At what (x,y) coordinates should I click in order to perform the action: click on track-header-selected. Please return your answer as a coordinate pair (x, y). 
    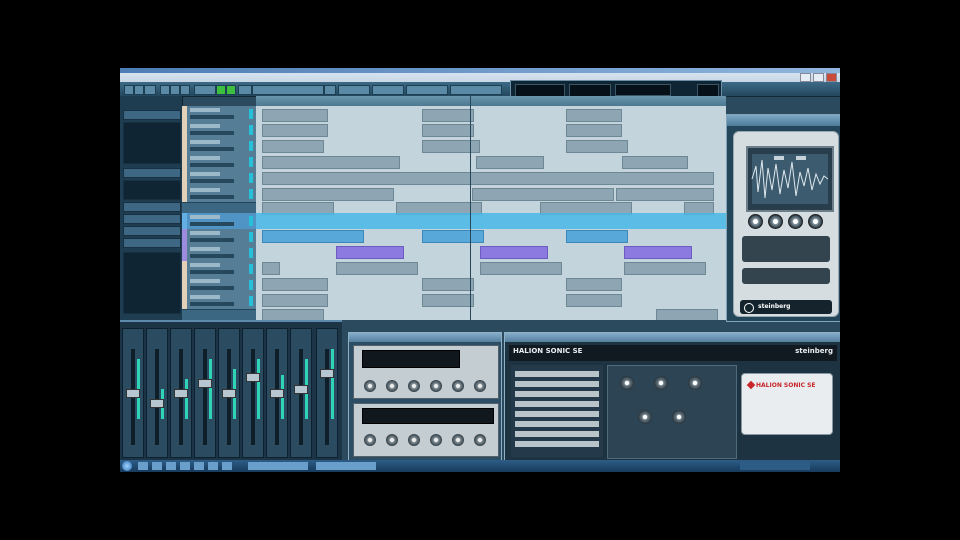
    Looking at the image, I should click on (219, 221).